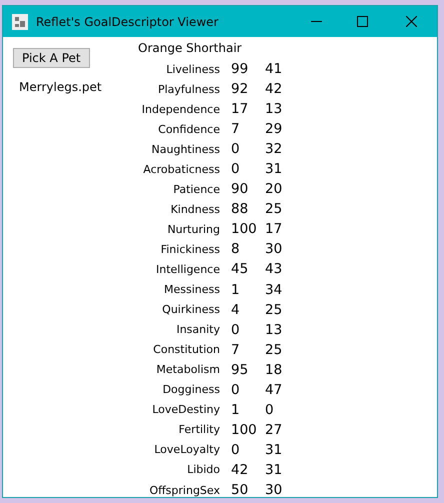 This screenshot has width=444, height=503. What do you see at coordinates (187, 449) in the screenshot?
I see `trait-name: LoveLoyalty` at bounding box center [187, 449].